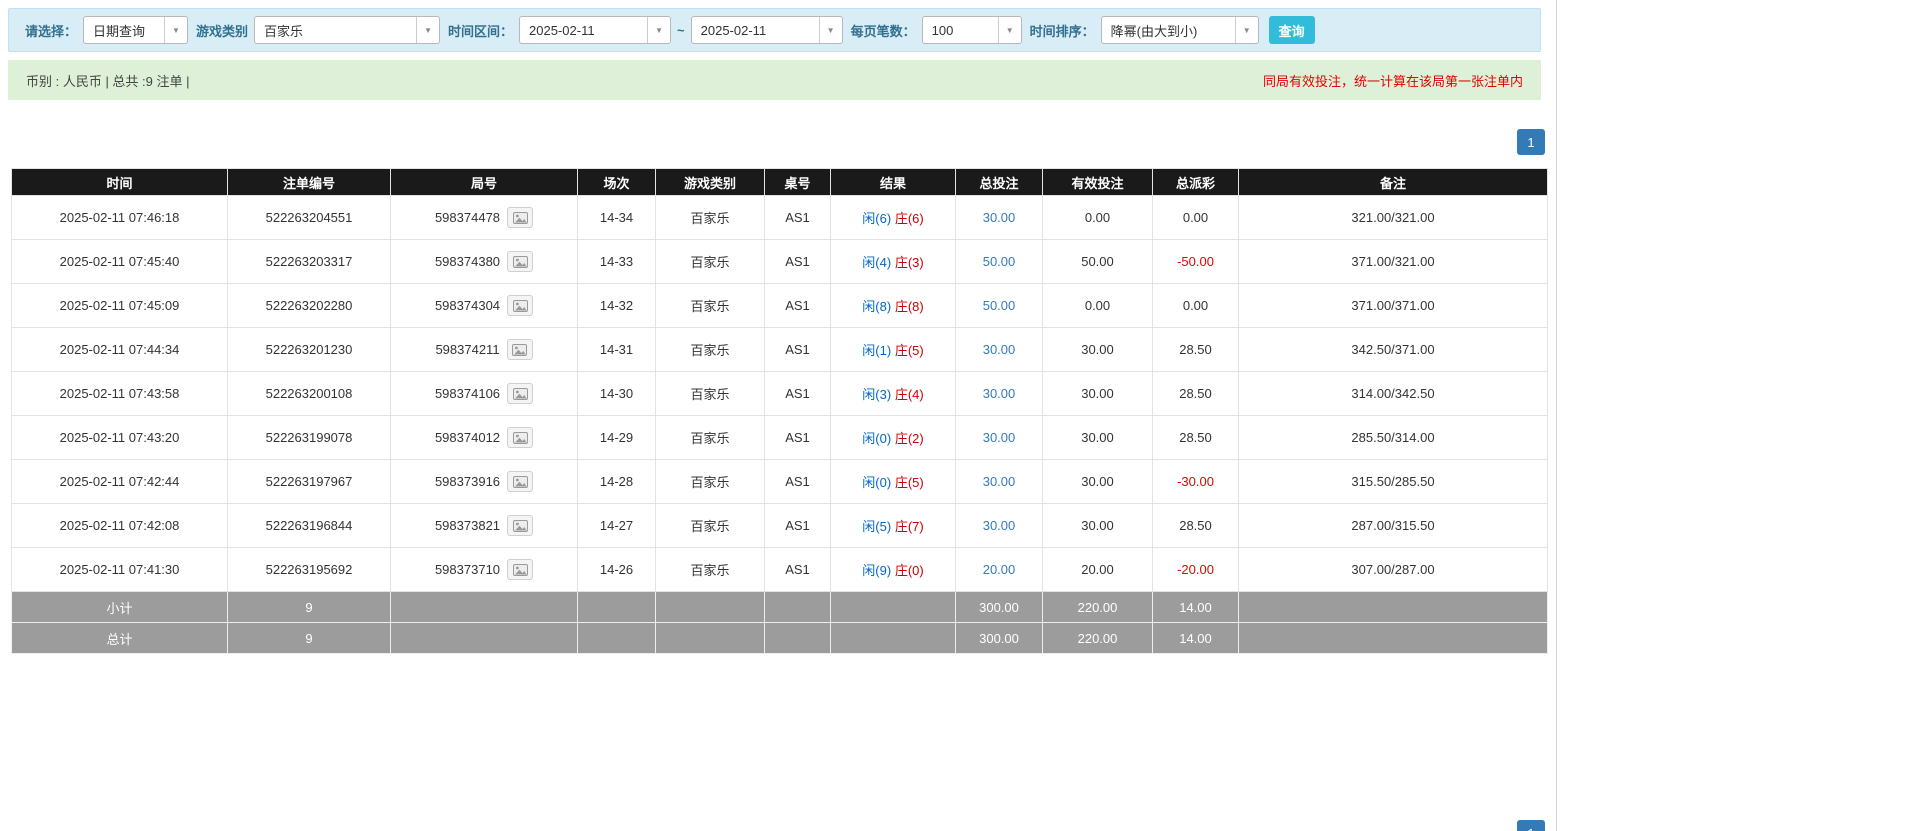 This screenshot has height=831, width=1910. What do you see at coordinates (616, 349) in the screenshot?
I see `cell-session: 14-31` at bounding box center [616, 349].